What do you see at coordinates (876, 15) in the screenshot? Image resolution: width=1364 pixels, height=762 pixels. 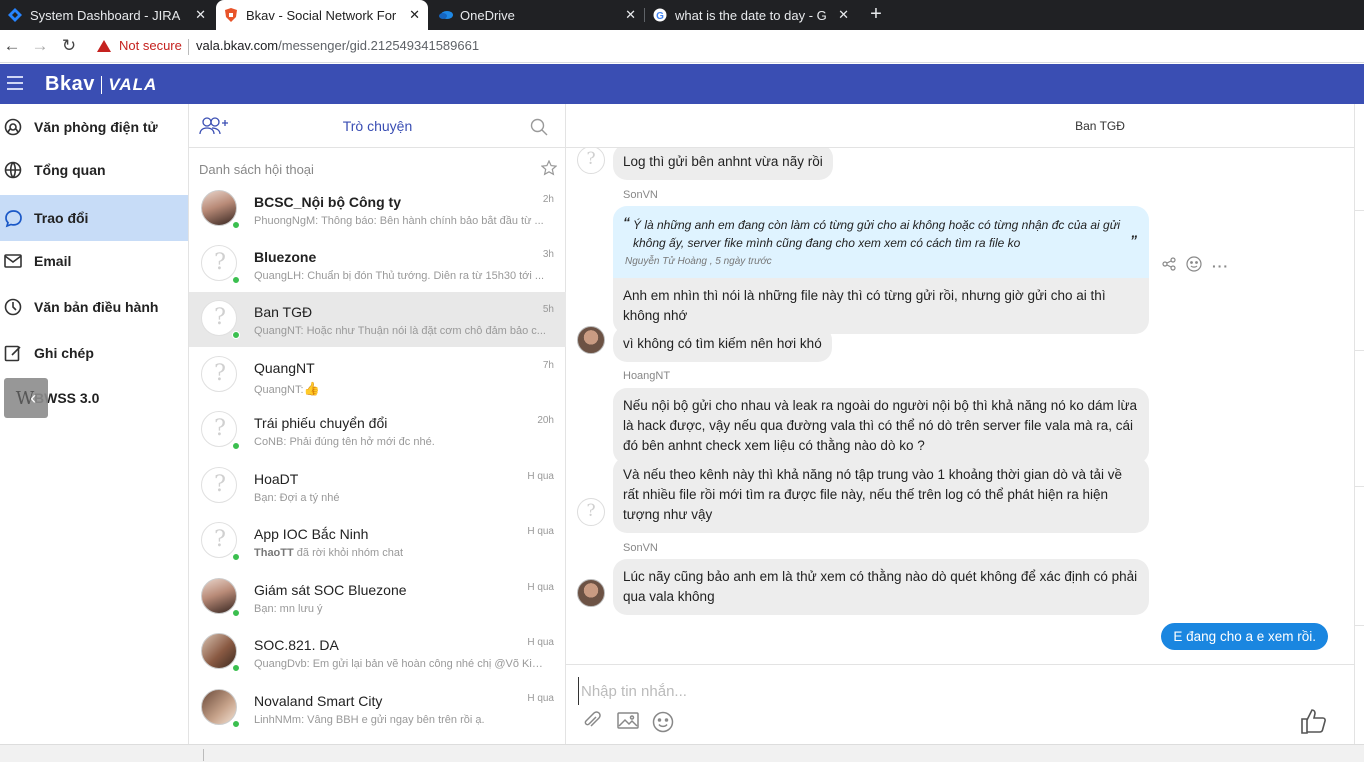 I see `new-tab-button: +` at bounding box center [876, 15].